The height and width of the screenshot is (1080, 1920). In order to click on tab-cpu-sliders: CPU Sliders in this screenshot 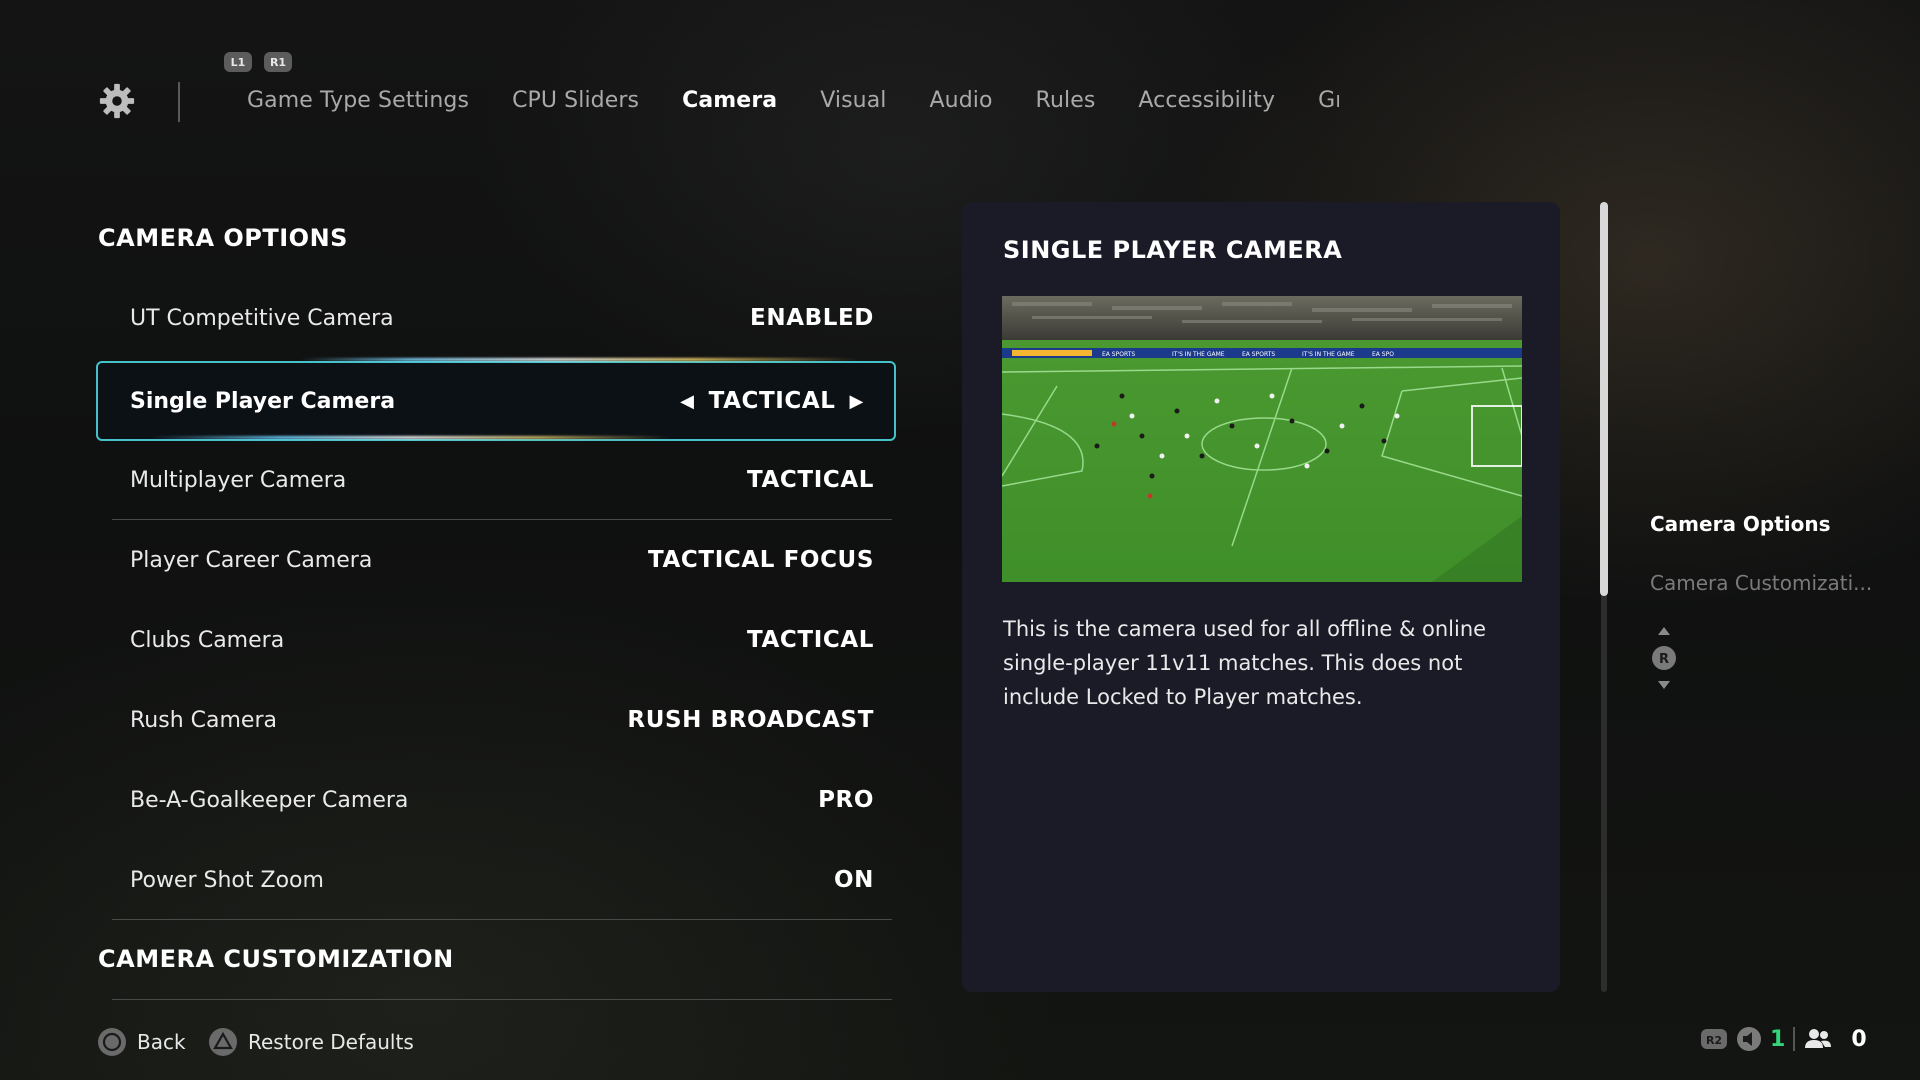, I will do `click(575, 100)`.